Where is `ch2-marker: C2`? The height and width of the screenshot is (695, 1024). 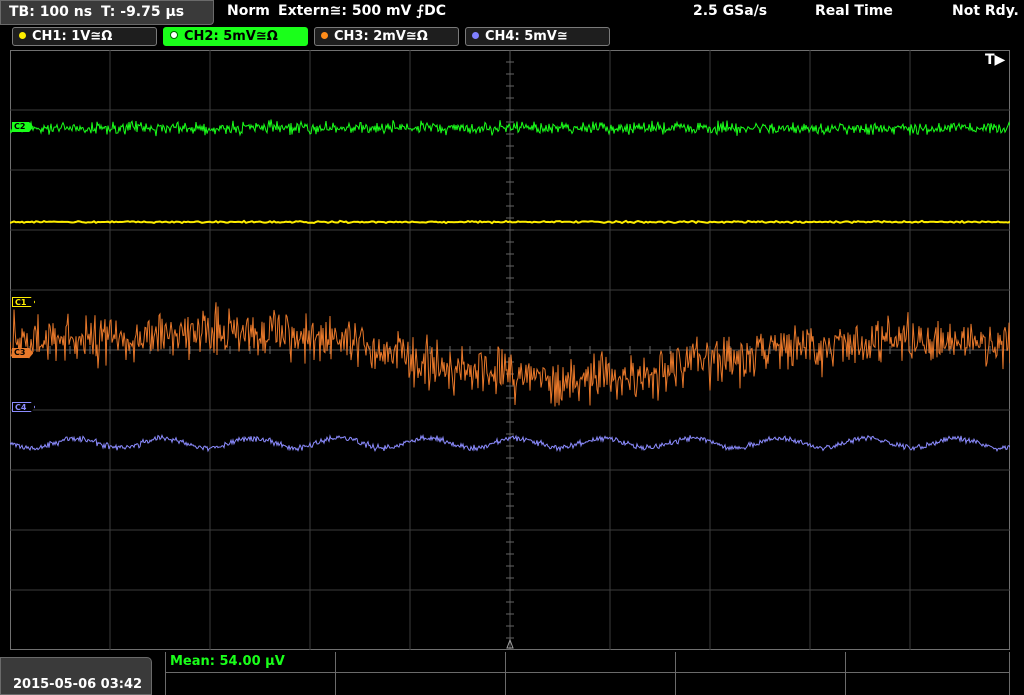
ch2-marker: C2 is located at coordinates (23, 127).